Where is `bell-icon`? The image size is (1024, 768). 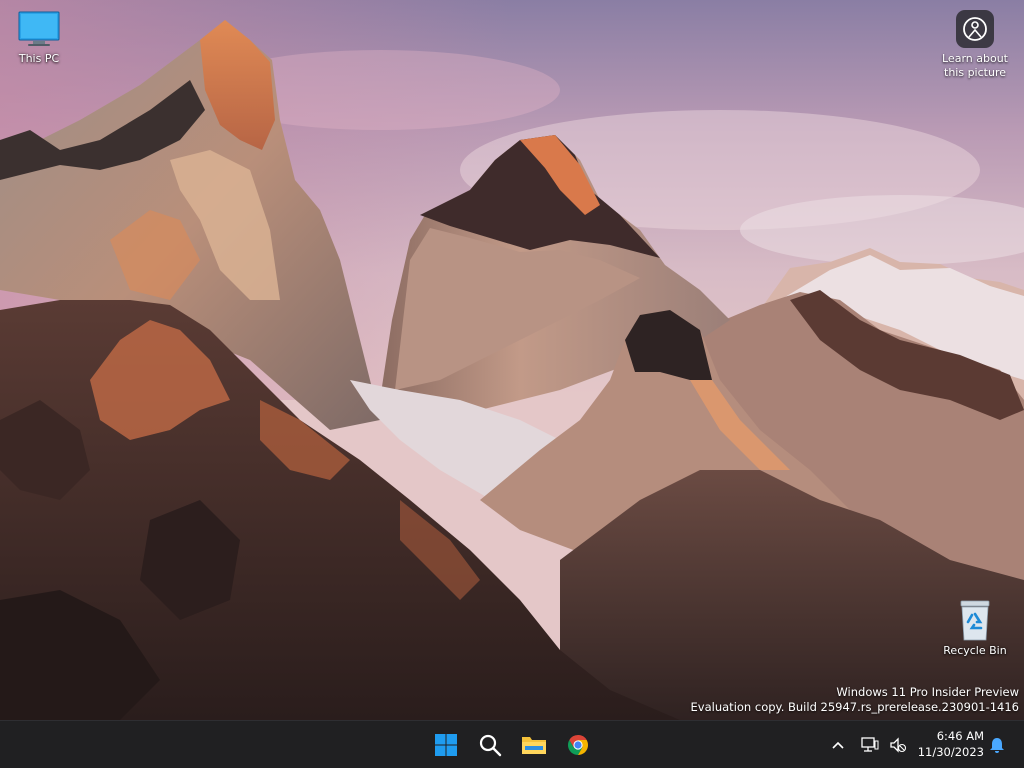 bell-icon is located at coordinates (997, 745).